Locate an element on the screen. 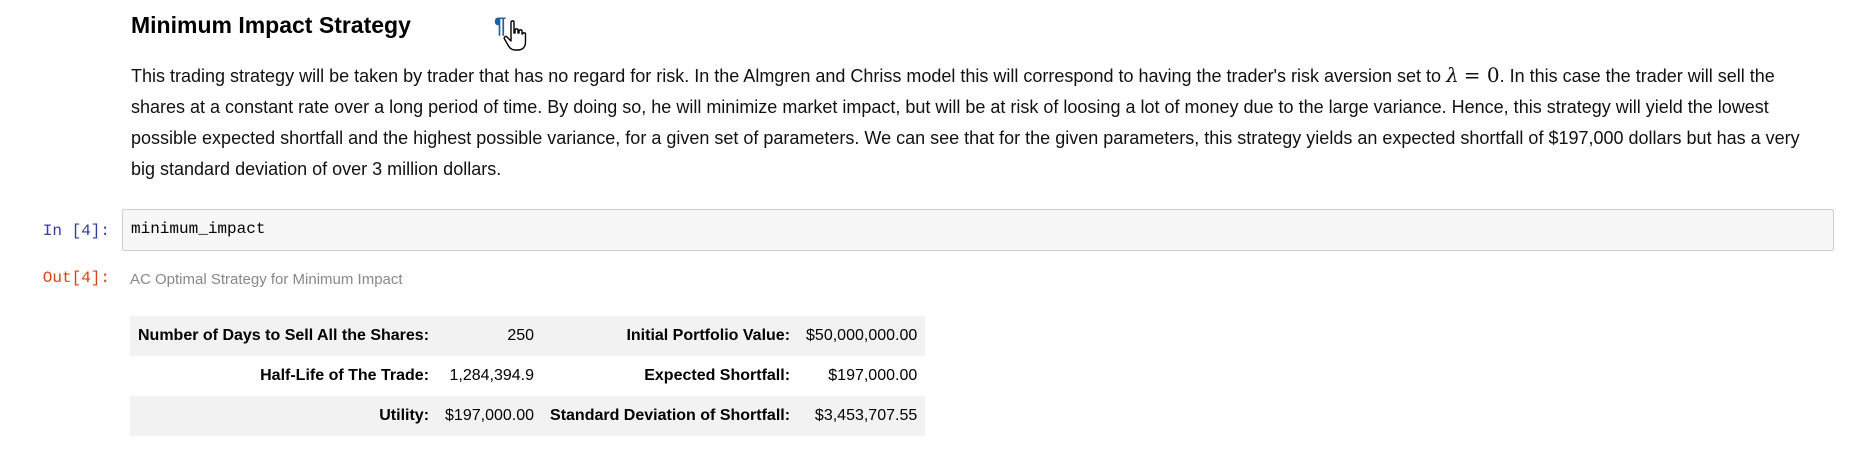 Image resolution: width=1857 pixels, height=450 pixels. row-label: Number of Days to Sell All the Shares: is located at coordinates (284, 336).